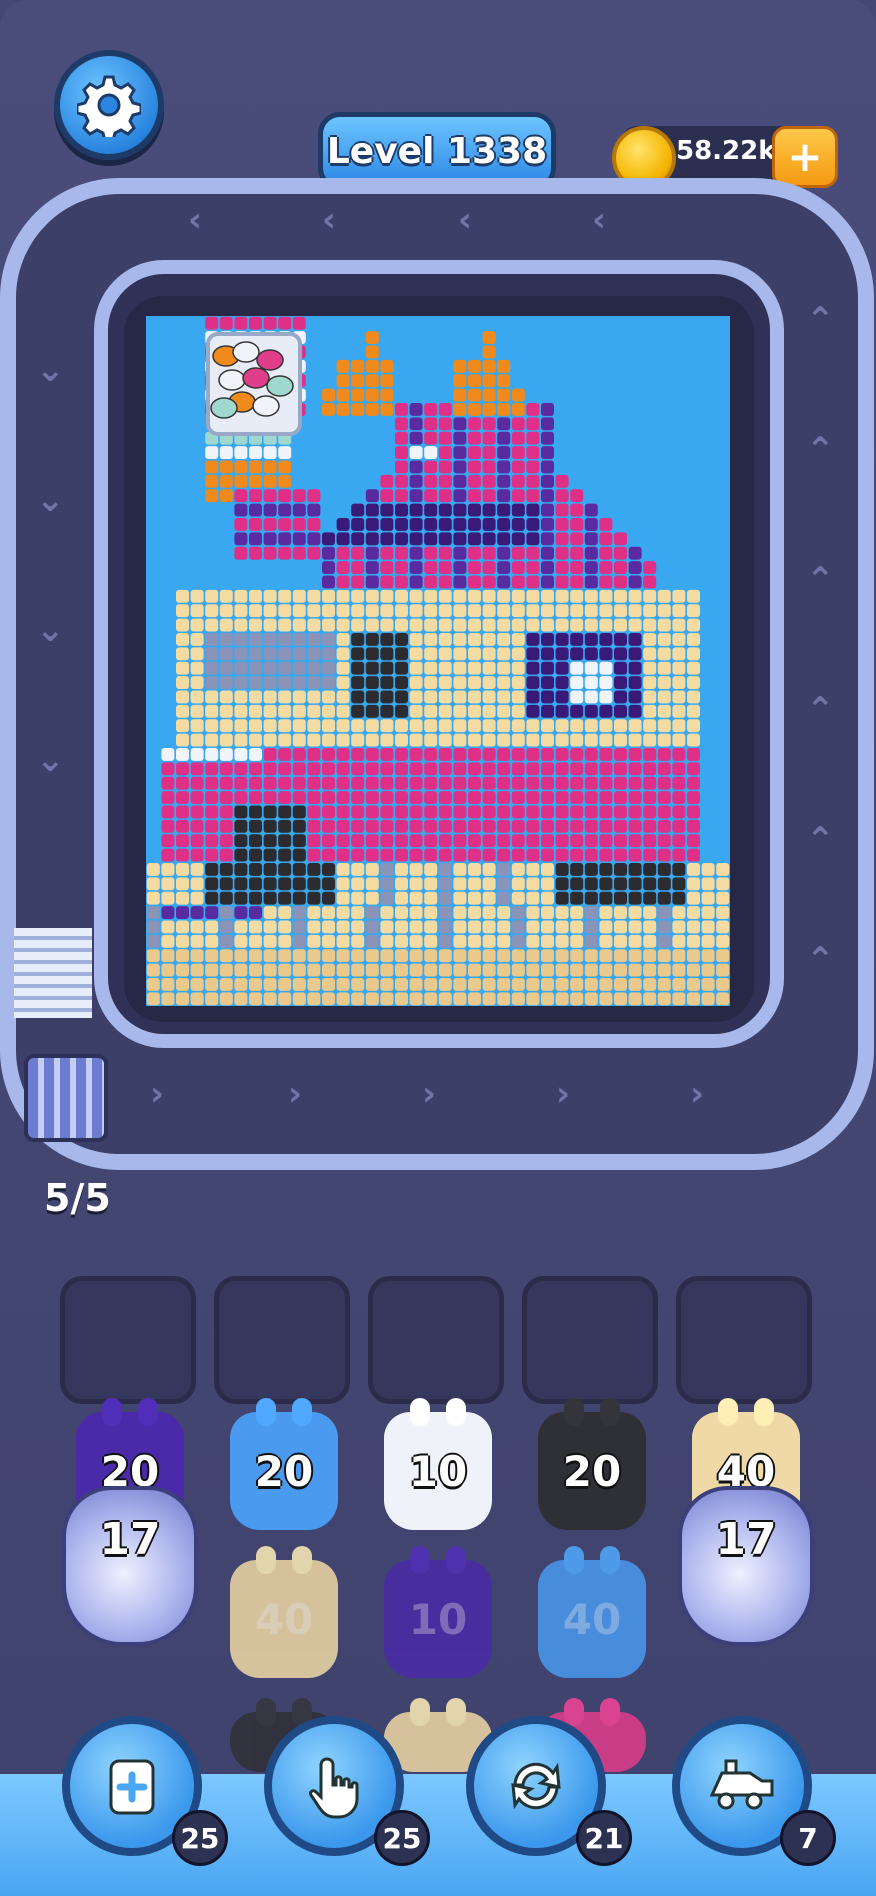  I want to click on booster-count-badge: 7, so click(808, 1838).